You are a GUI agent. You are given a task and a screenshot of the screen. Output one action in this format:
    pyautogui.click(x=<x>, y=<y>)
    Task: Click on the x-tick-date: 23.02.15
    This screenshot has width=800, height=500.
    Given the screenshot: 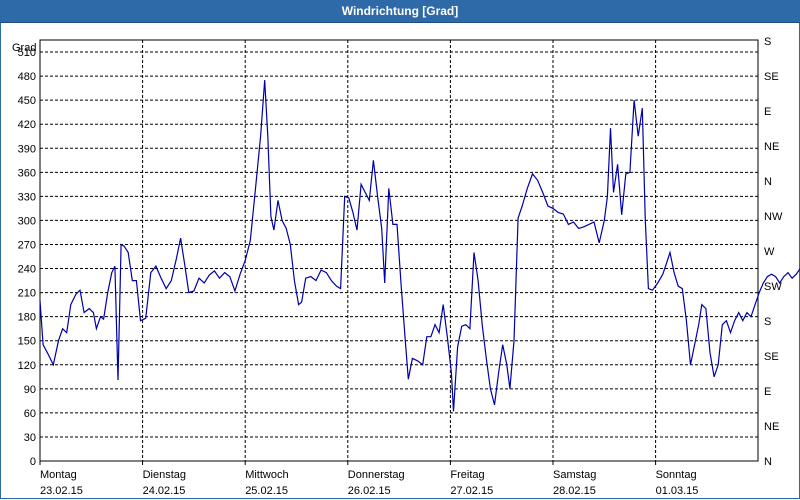 What is the action you would take?
    pyautogui.click(x=61, y=491)
    